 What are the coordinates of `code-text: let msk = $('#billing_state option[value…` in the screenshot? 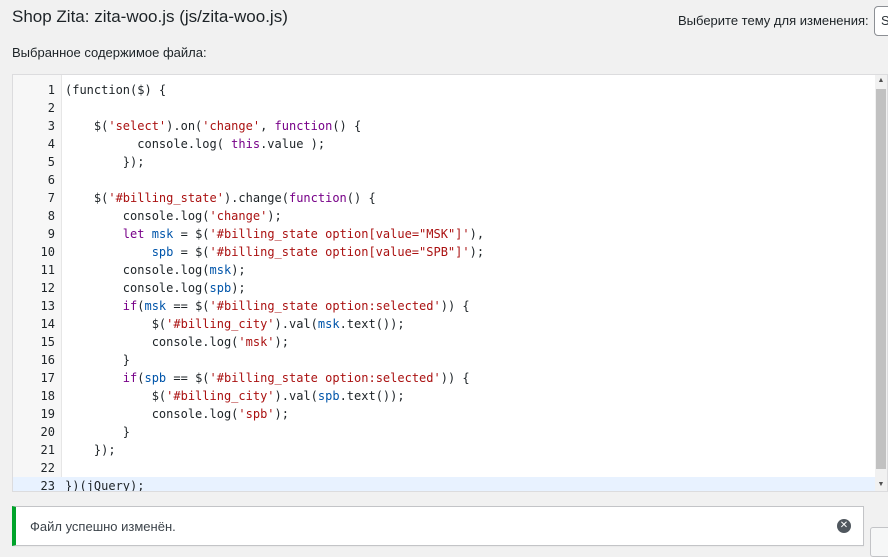 It's located at (274, 234).